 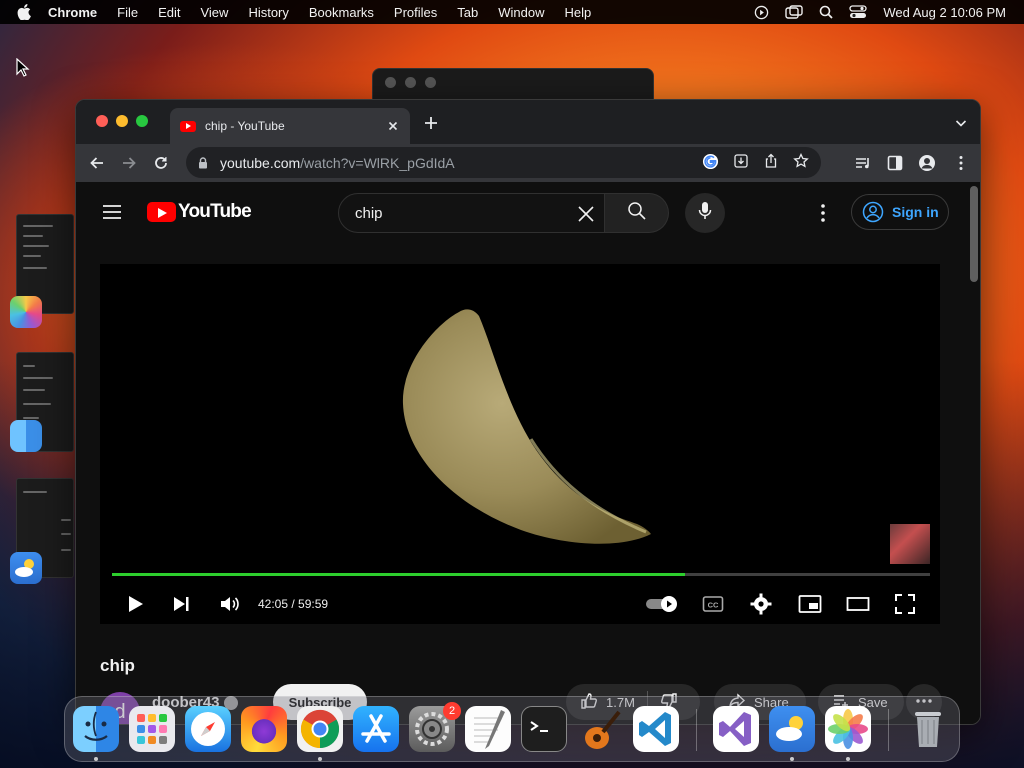 What do you see at coordinates (713, 606) in the screenshot?
I see `subtitles-icon: CC` at bounding box center [713, 606].